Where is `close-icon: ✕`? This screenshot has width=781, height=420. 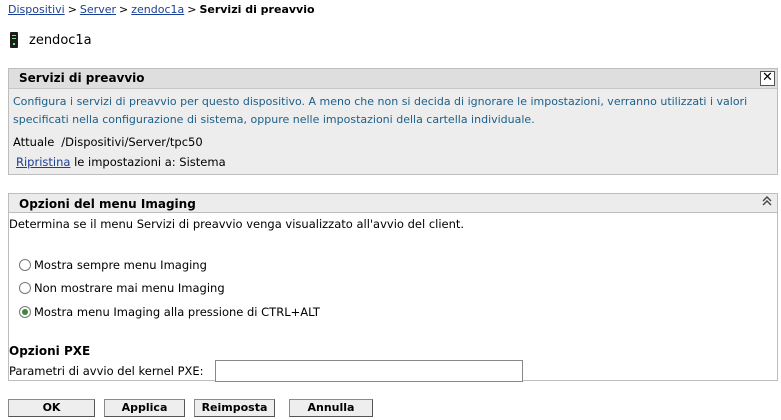 close-icon: ✕ is located at coordinates (767, 78).